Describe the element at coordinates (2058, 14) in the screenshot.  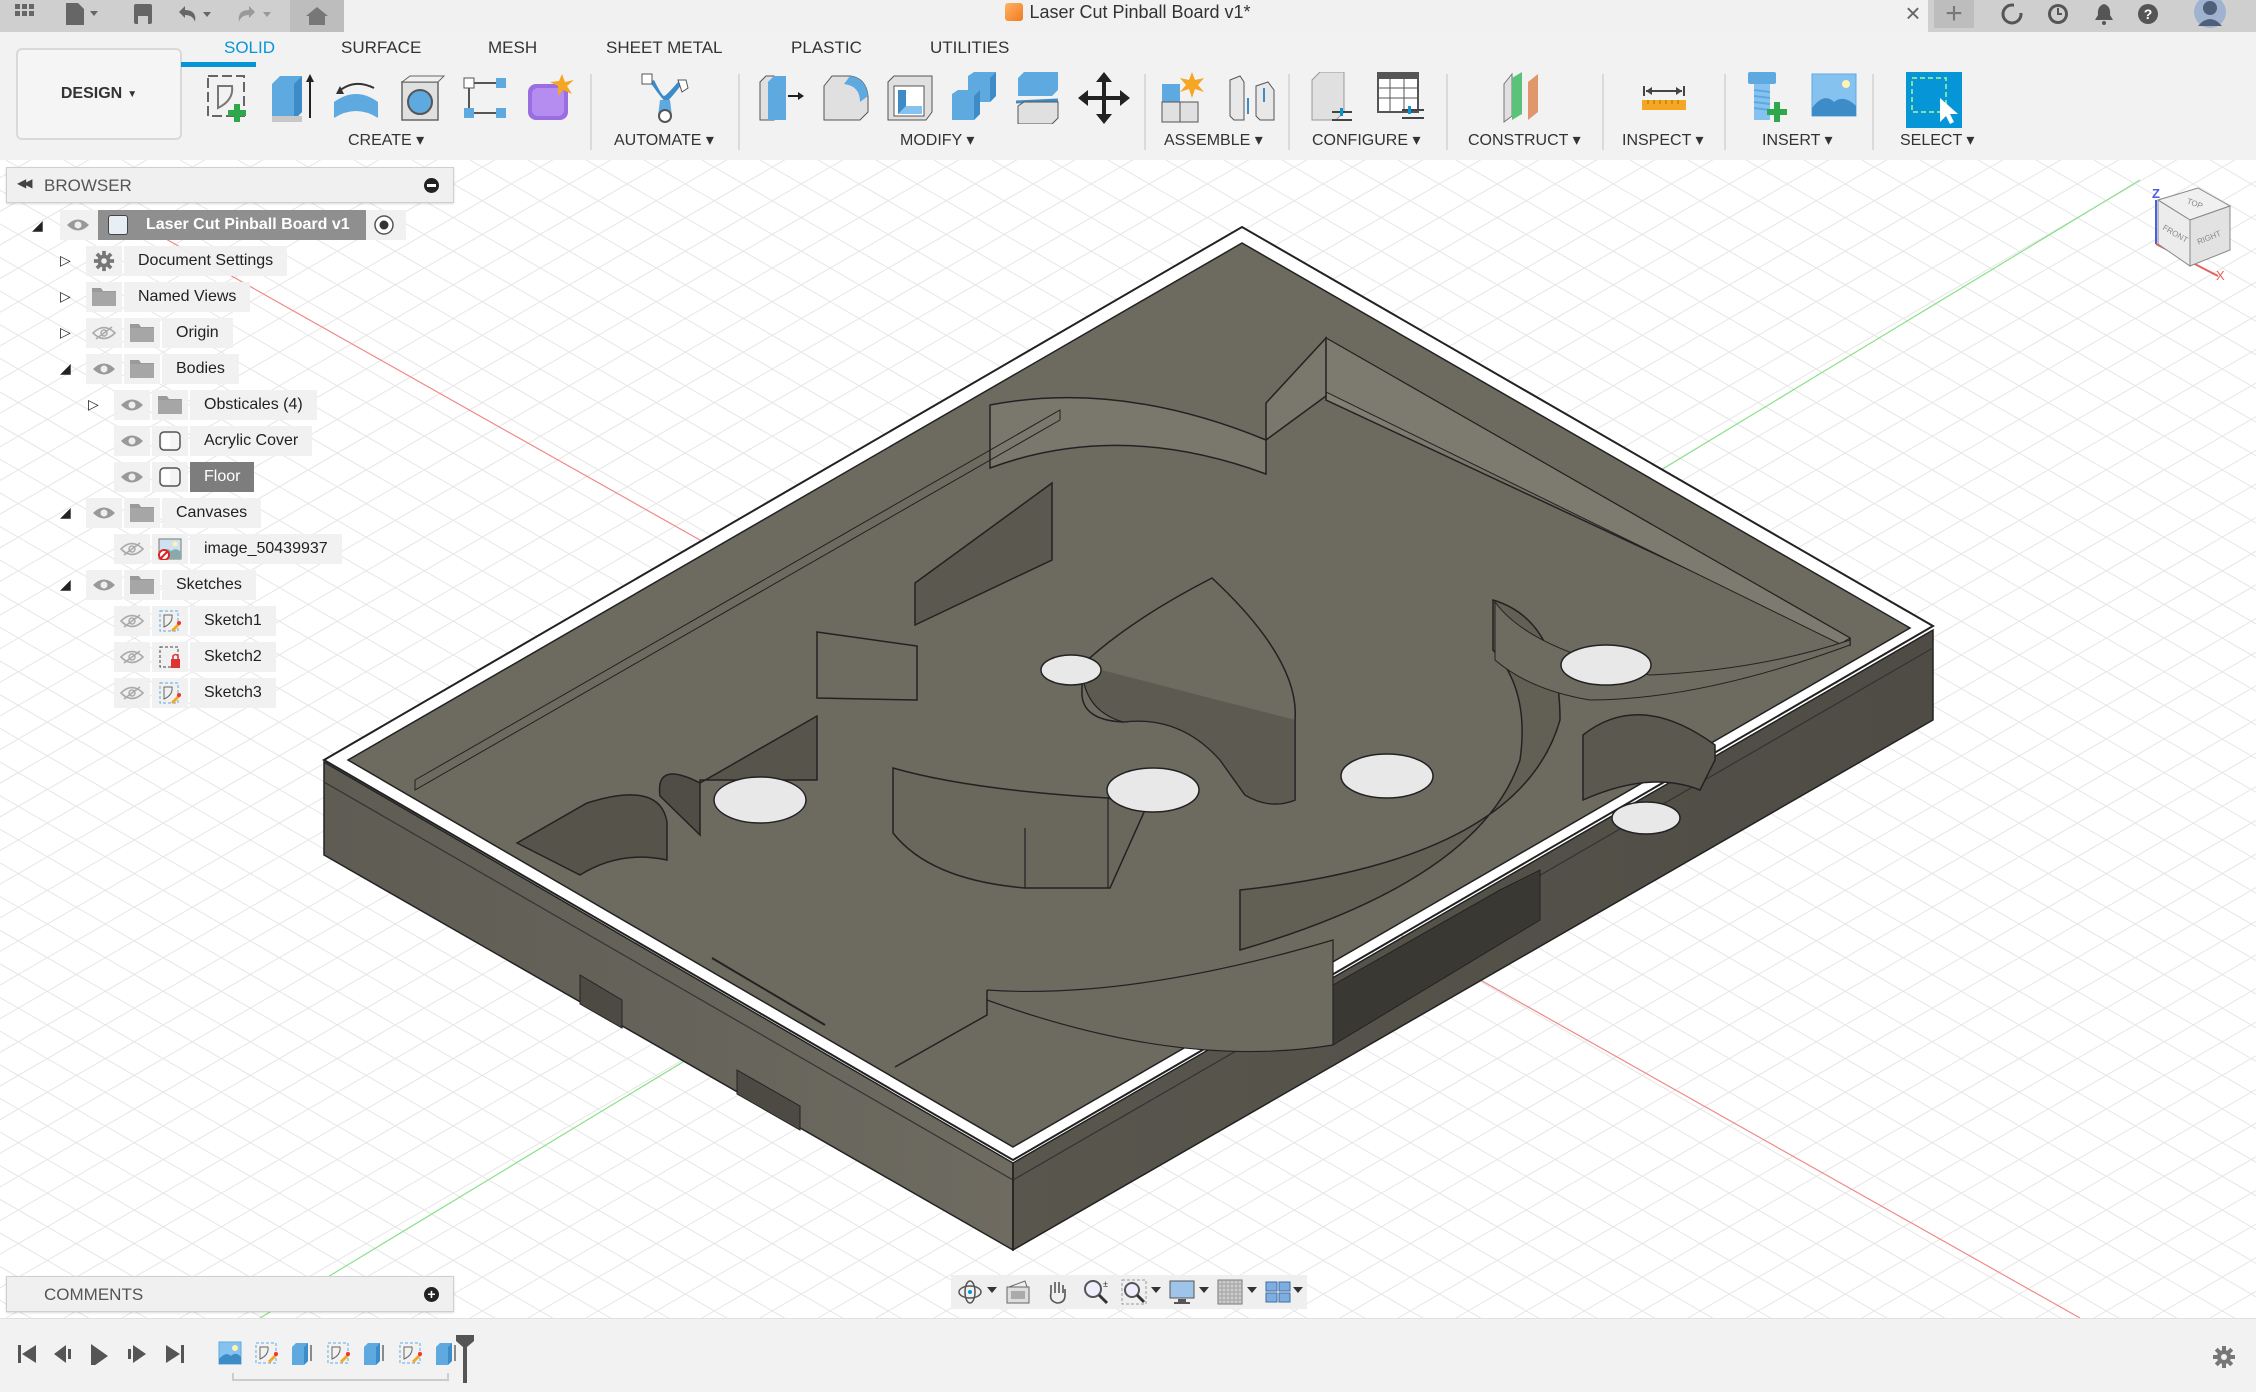
I see `job-status-icon` at that location.